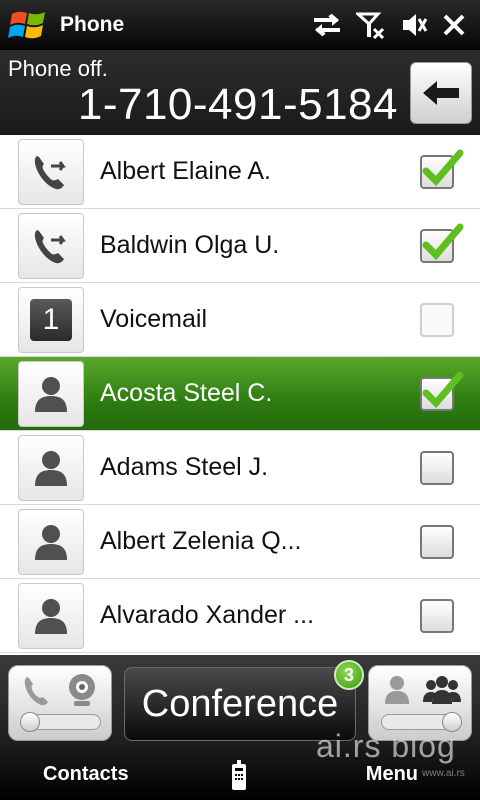 The height and width of the screenshot is (800, 480). What do you see at coordinates (392, 774) in the screenshot?
I see `menu-softkey: Menu` at bounding box center [392, 774].